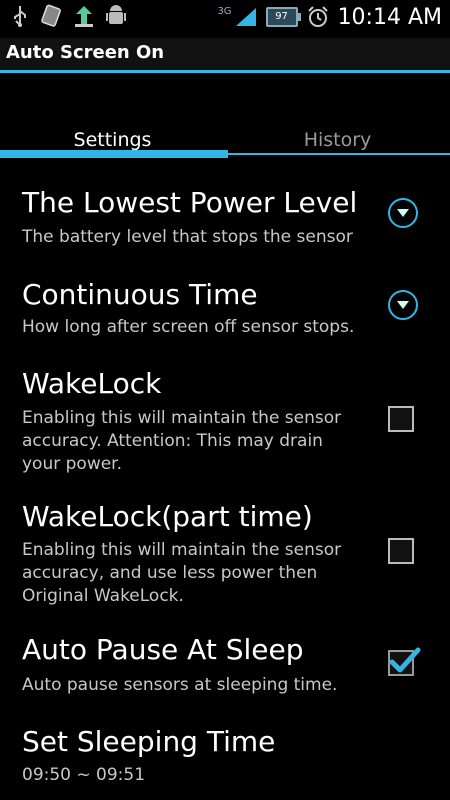  Describe the element at coordinates (84, 16) in the screenshot. I see `upload-icon` at that location.